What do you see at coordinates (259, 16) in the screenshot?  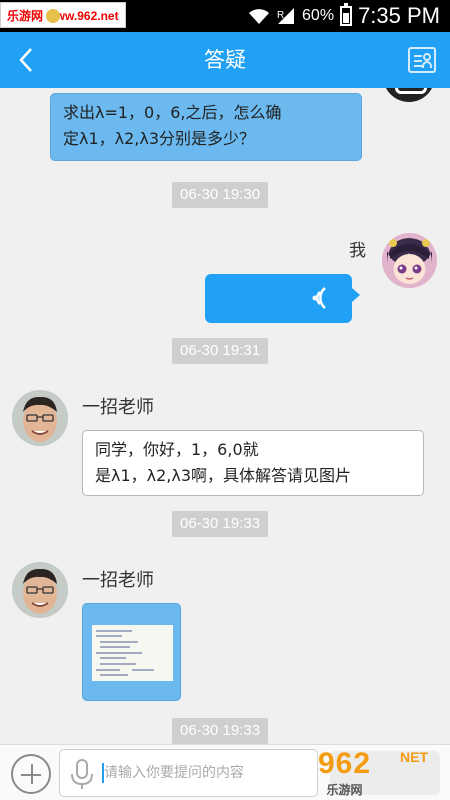 I see `wifi-icon` at bounding box center [259, 16].